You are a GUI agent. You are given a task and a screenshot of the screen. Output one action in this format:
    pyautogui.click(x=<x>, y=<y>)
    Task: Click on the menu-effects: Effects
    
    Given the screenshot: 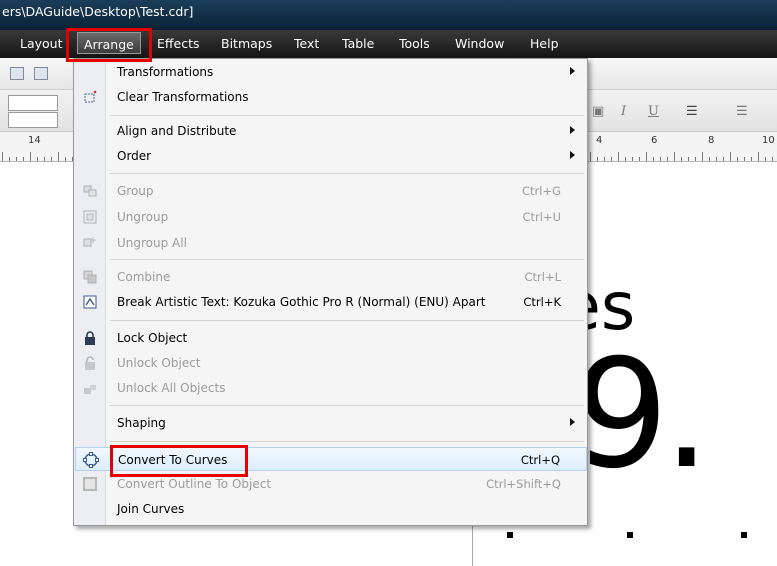 What is the action you would take?
    pyautogui.click(x=178, y=43)
    